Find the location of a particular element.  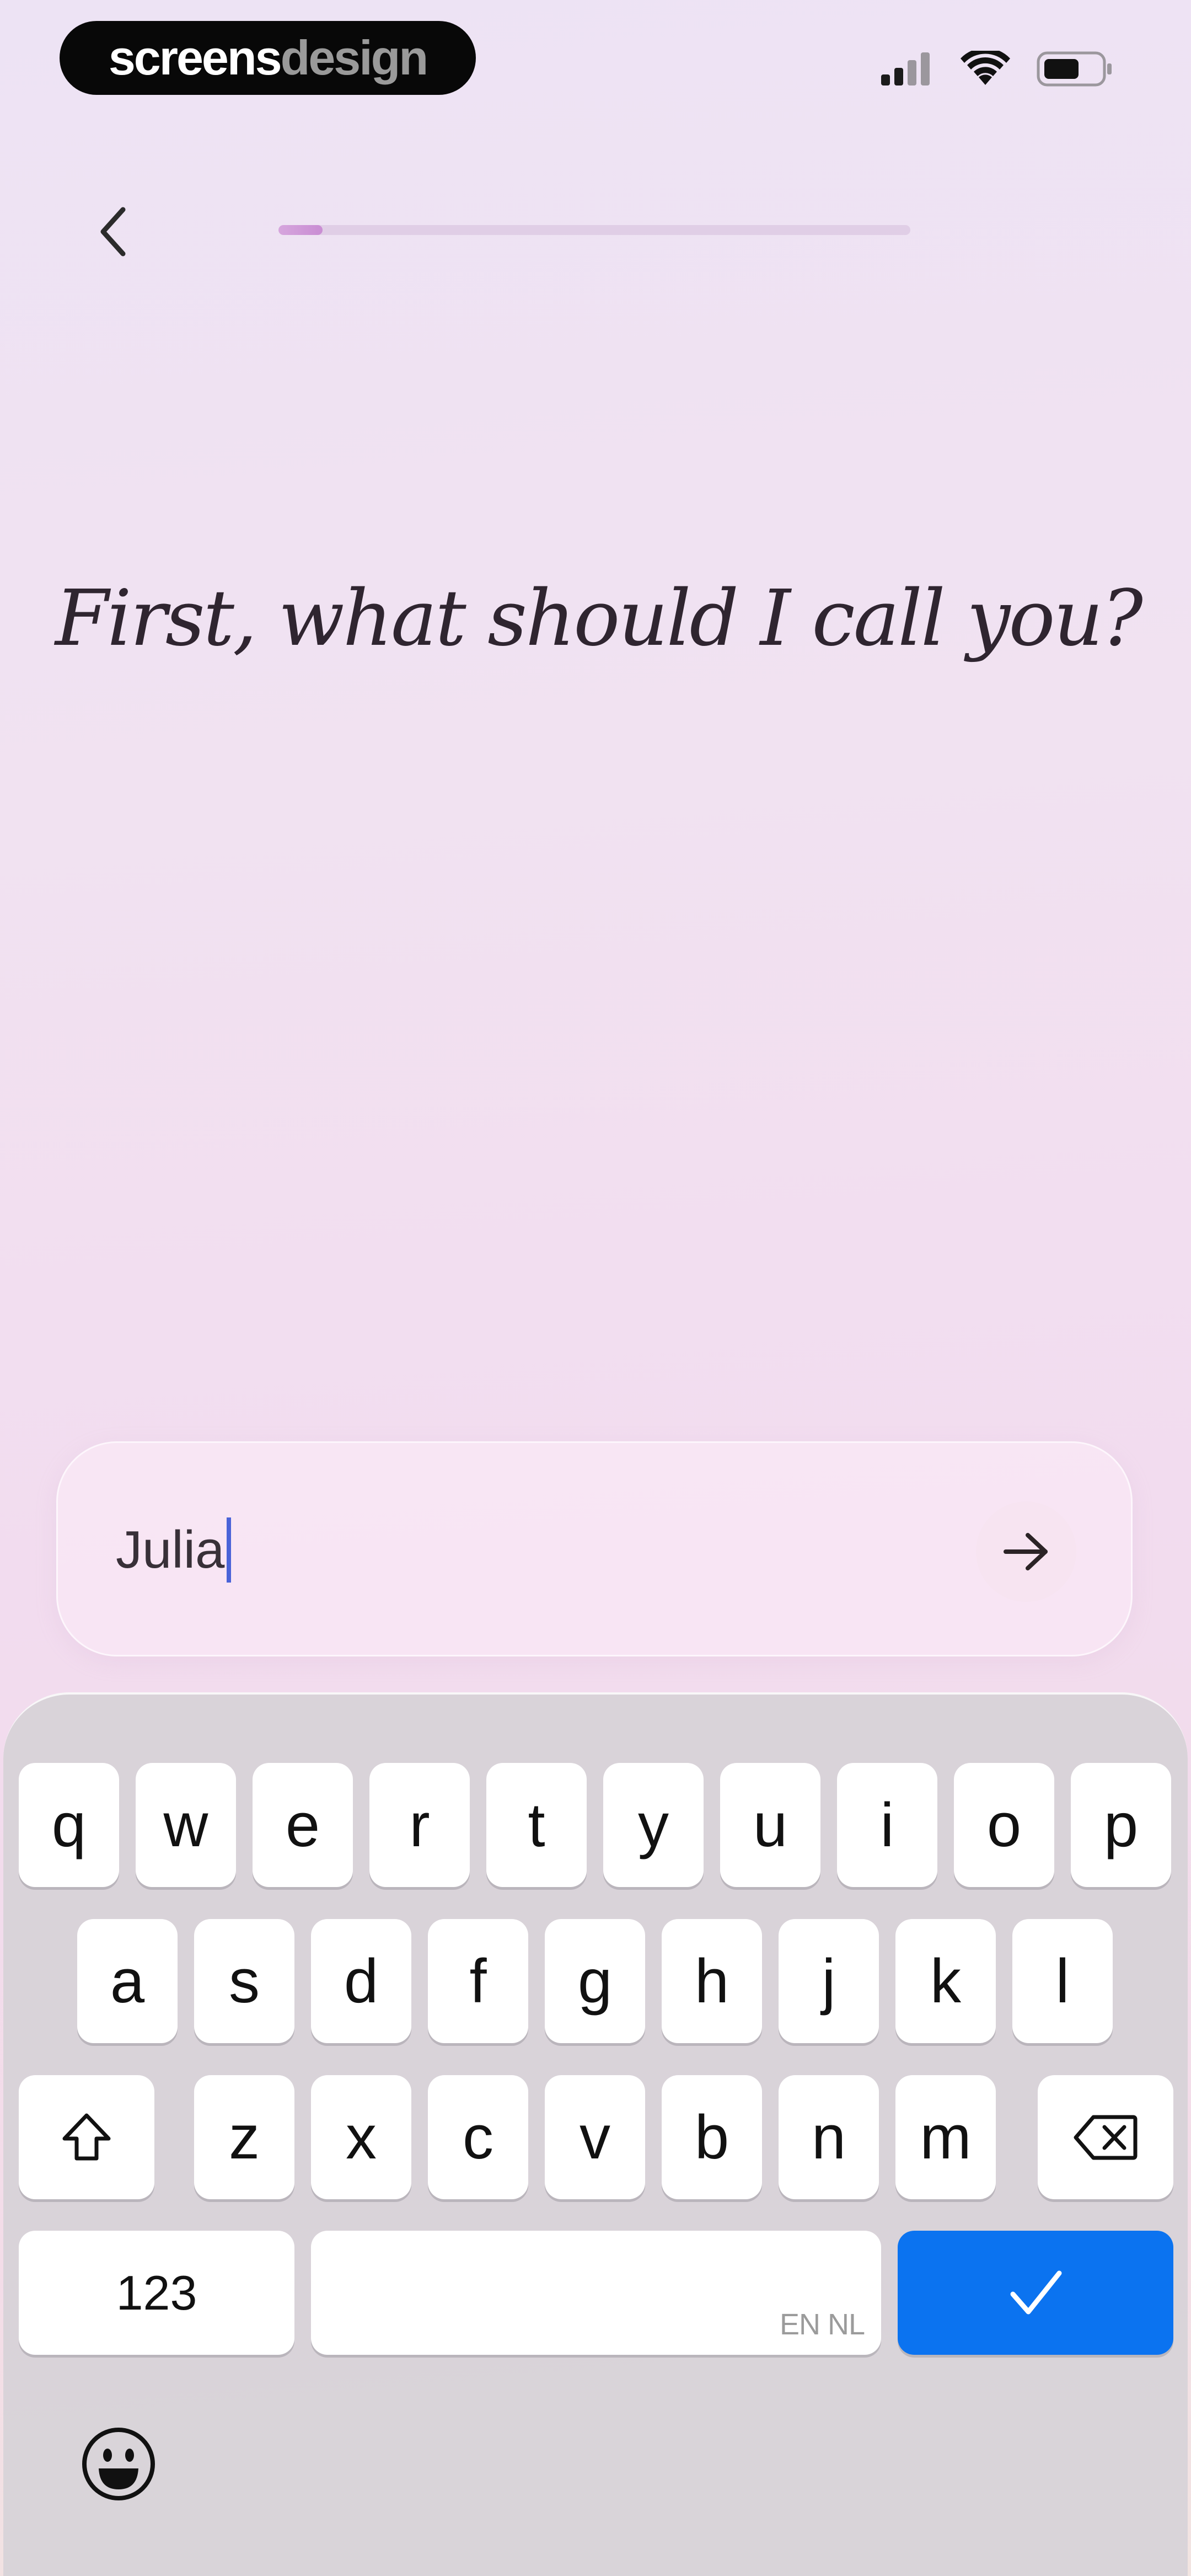

key-y: y is located at coordinates (653, 1825).